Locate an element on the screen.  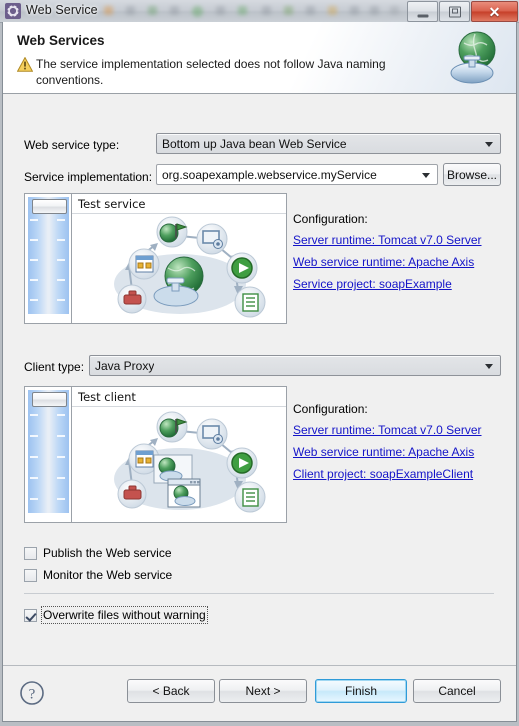
window-controls: ✕ is located at coordinates (462, 11).